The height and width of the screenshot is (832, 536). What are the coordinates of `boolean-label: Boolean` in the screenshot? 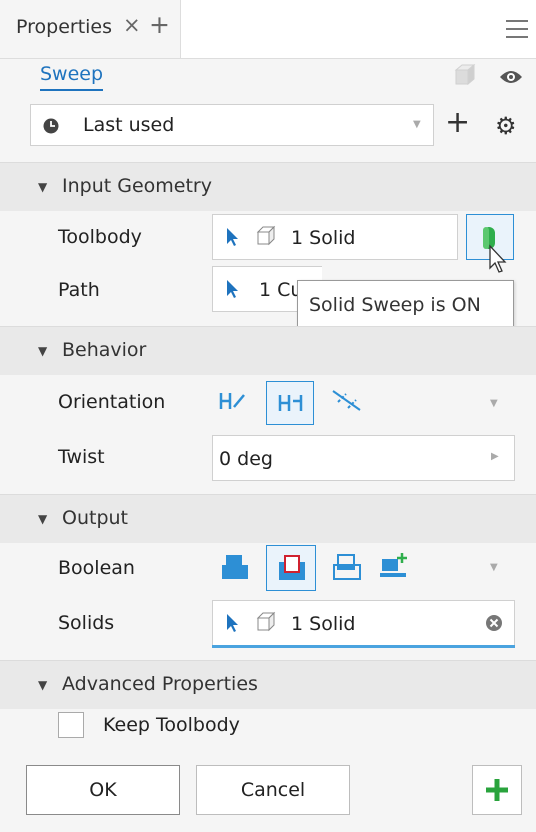 It's located at (96, 568).